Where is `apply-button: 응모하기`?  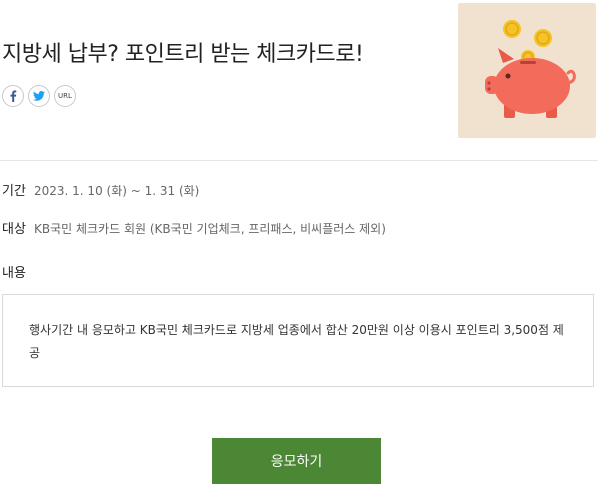
apply-button: 응모하기 is located at coordinates (296, 461).